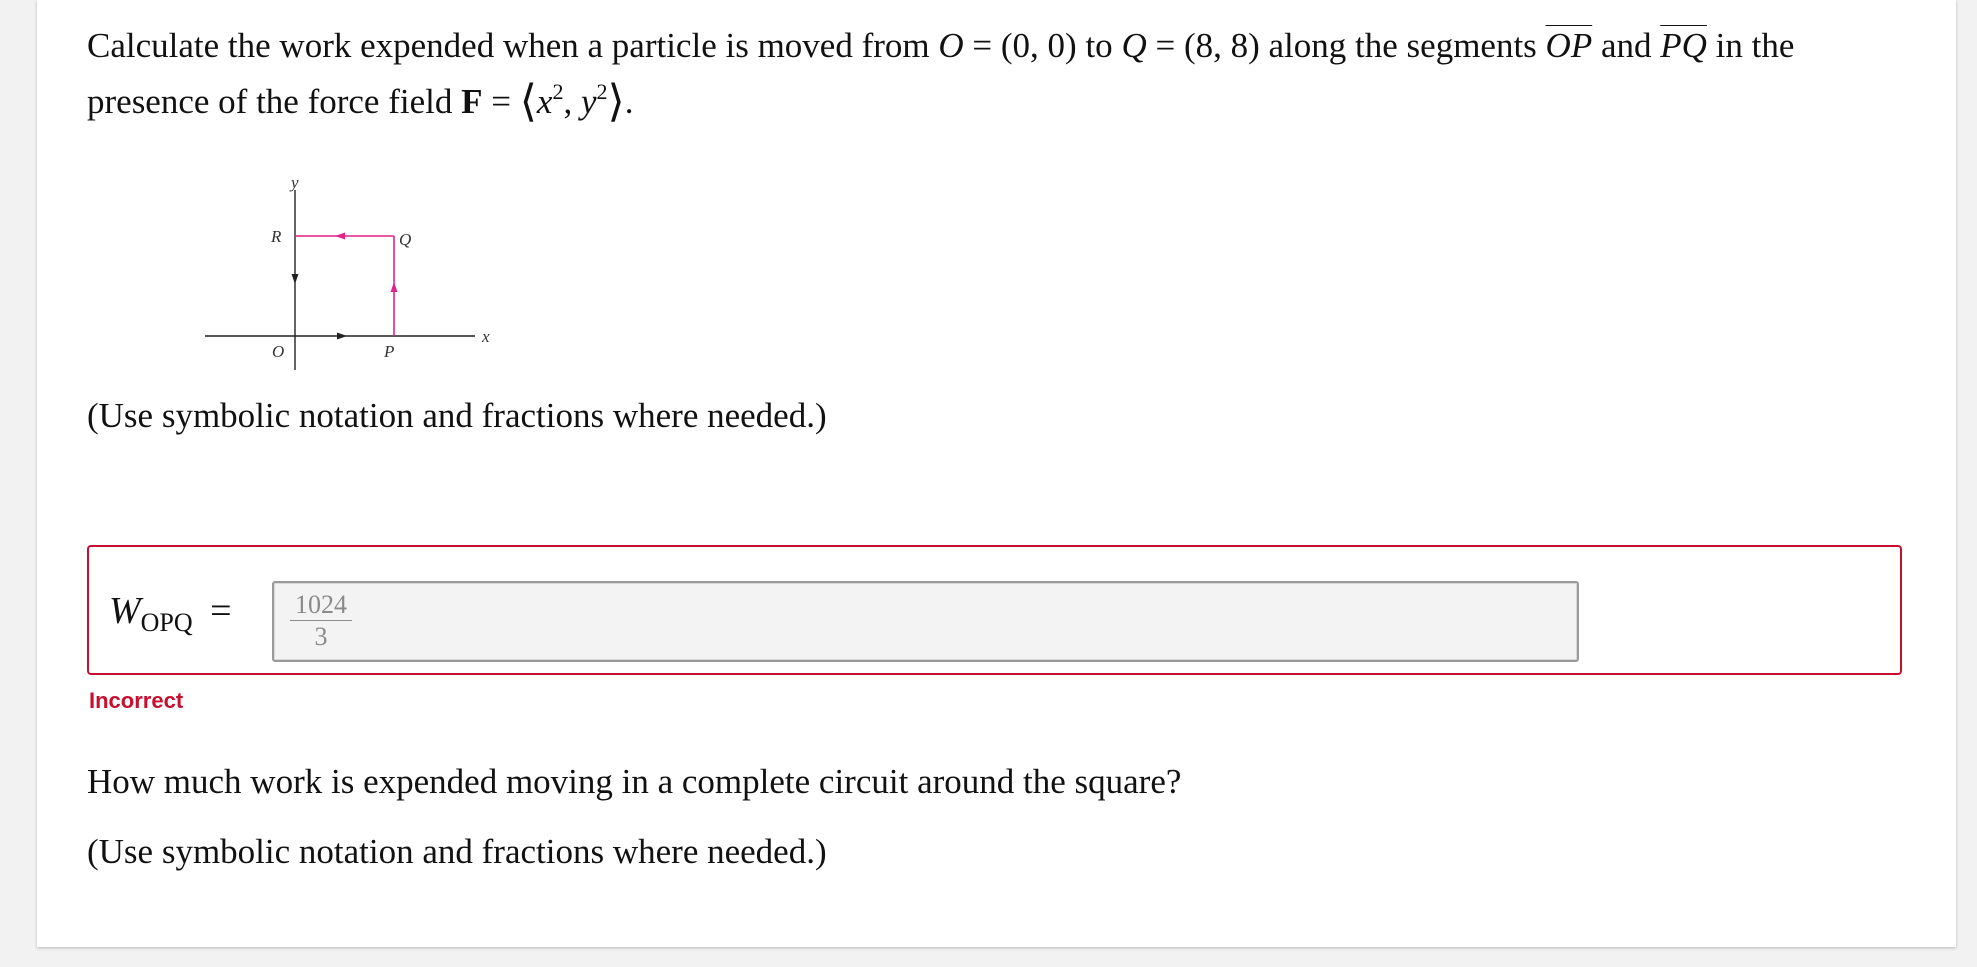 The height and width of the screenshot is (967, 1977). What do you see at coordinates (321, 636) in the screenshot?
I see `denominator: 3` at bounding box center [321, 636].